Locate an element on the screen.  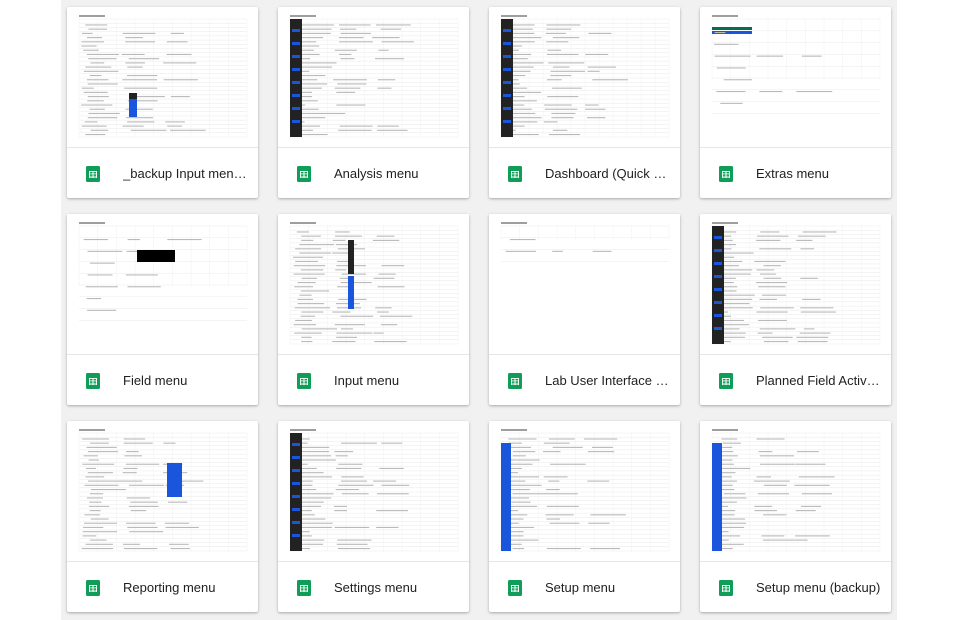
file-card-footer: _backup Input menu (2018) is located at coordinates (162, 172).